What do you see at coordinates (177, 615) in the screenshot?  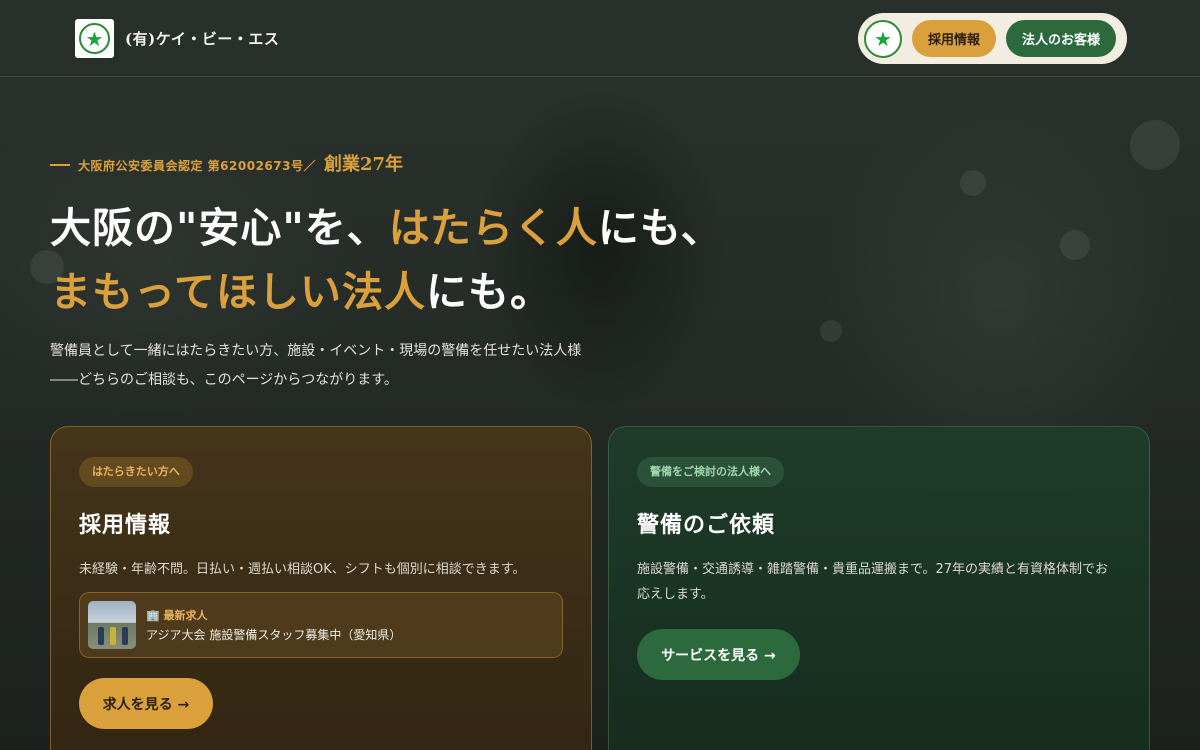 I see `latest-job-label: 🏢 最新求人` at bounding box center [177, 615].